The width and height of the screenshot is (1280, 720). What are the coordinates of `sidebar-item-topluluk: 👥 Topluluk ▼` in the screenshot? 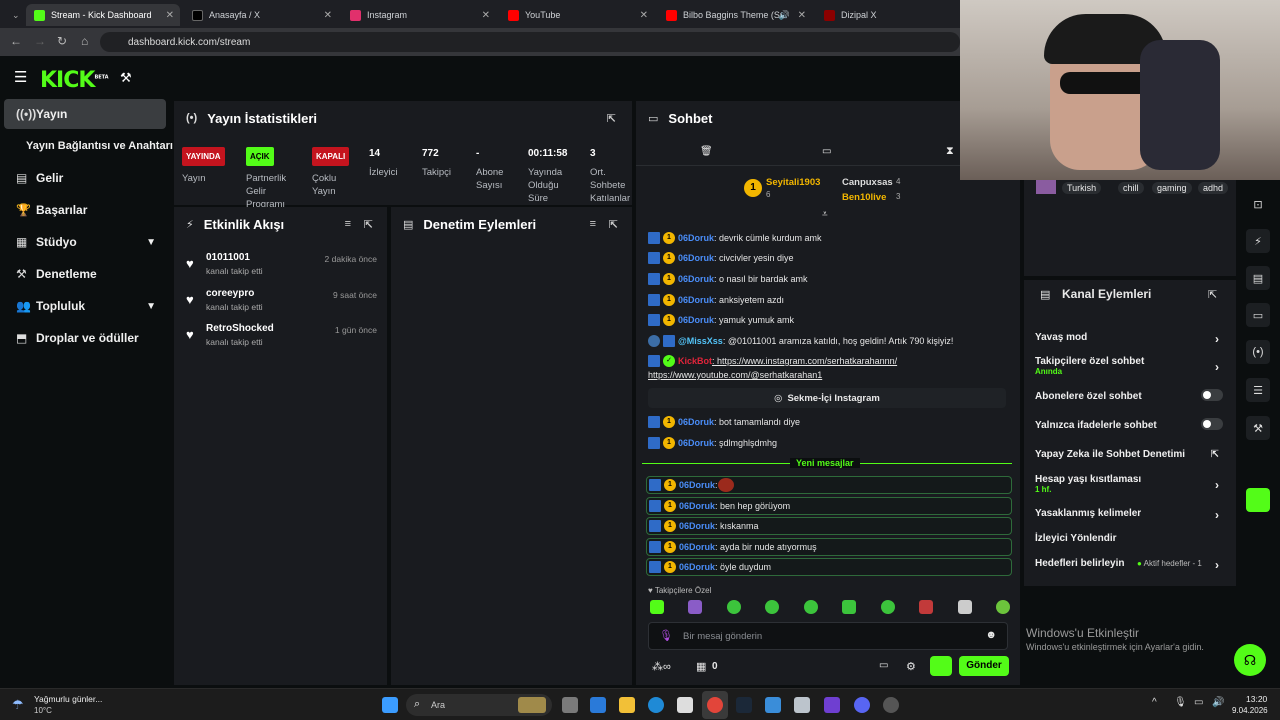 It's located at (85, 306).